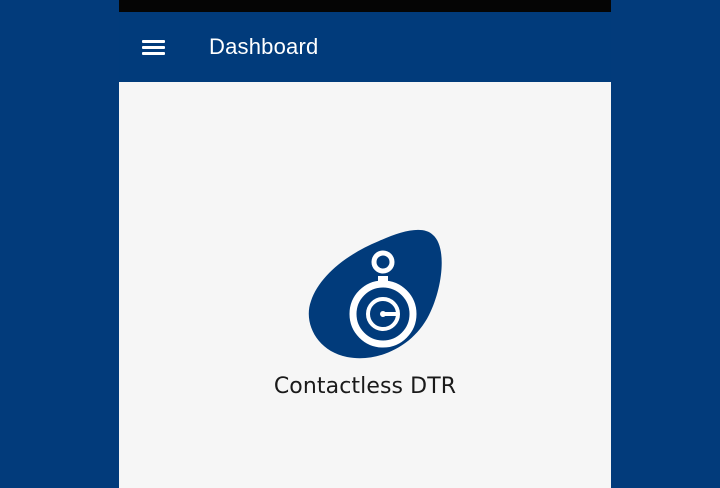 Image resolution: width=720 pixels, height=488 pixels. What do you see at coordinates (365, 6) in the screenshot?
I see `status-bar` at bounding box center [365, 6].